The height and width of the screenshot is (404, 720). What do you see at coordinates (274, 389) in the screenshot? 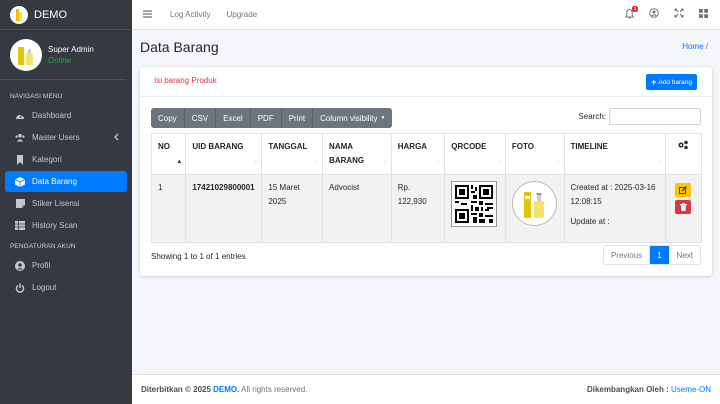
I see `footer-rights: All rights reserved.` at bounding box center [274, 389].